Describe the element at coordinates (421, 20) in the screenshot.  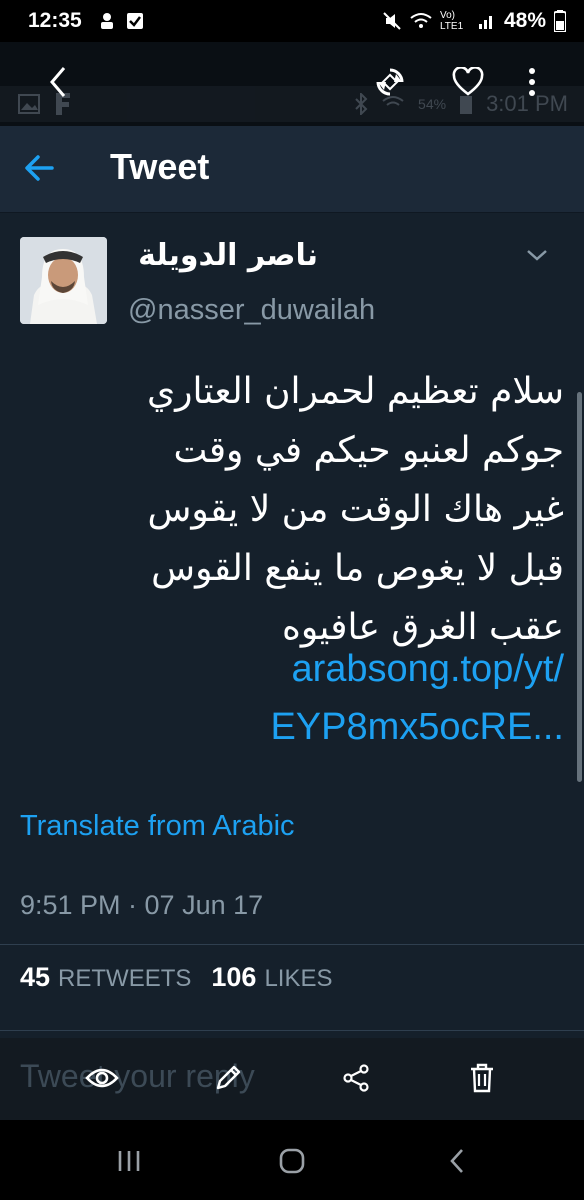
I see `wifi-icon` at that location.